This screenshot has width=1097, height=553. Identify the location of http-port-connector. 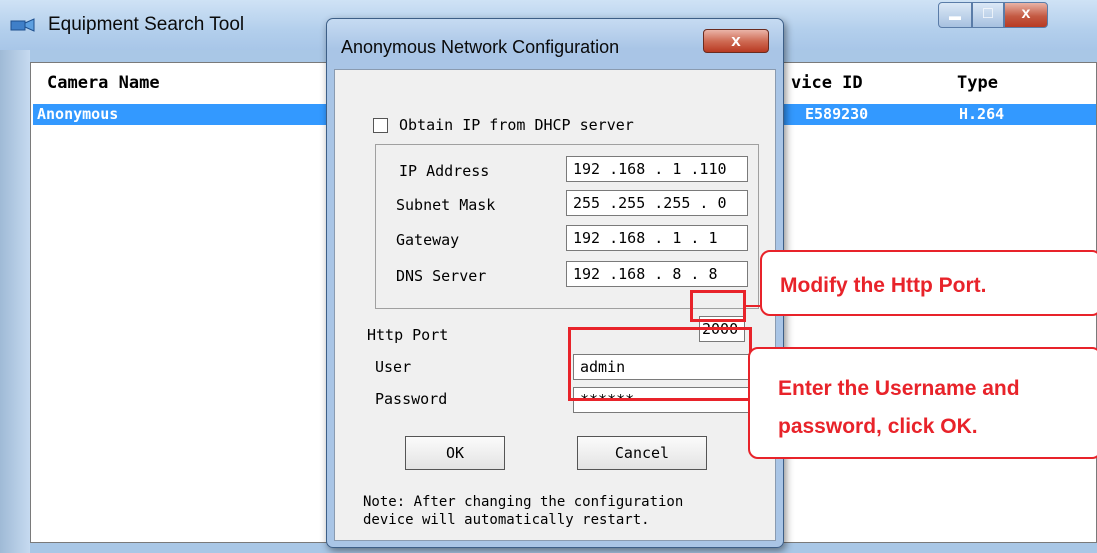
(753, 306).